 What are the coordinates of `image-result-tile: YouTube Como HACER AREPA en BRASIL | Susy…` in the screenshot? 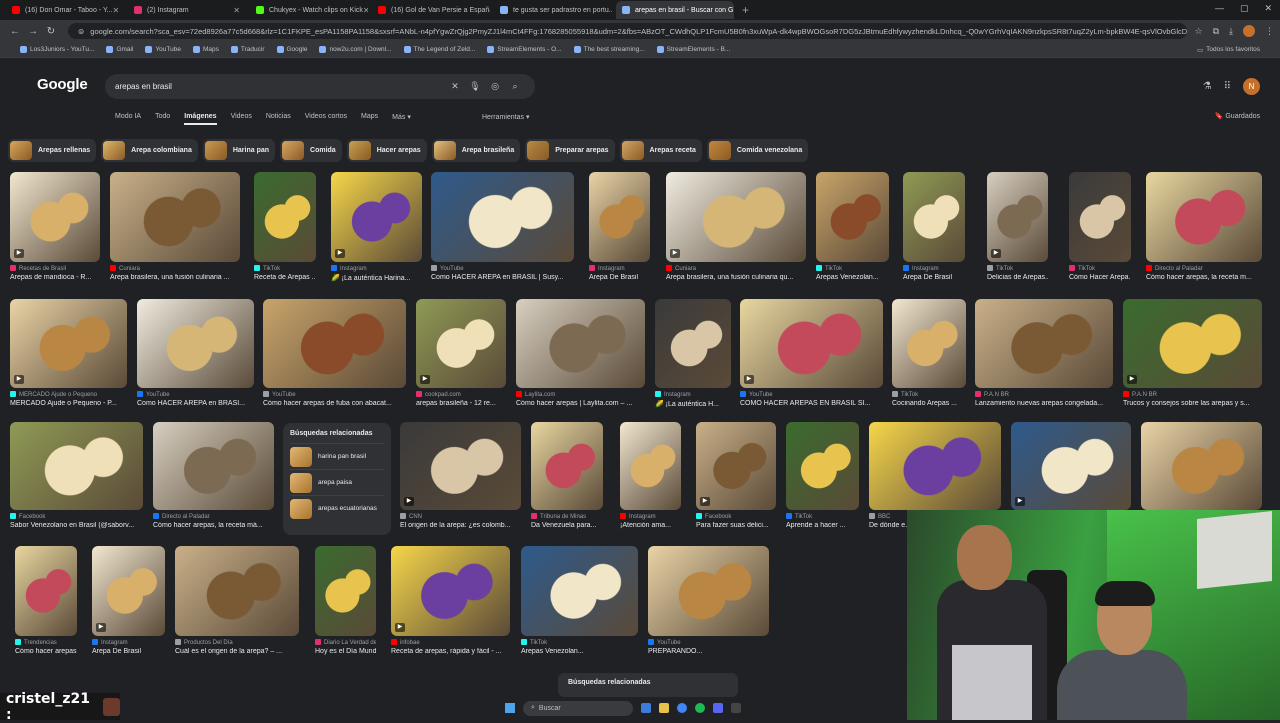 It's located at (502, 226).